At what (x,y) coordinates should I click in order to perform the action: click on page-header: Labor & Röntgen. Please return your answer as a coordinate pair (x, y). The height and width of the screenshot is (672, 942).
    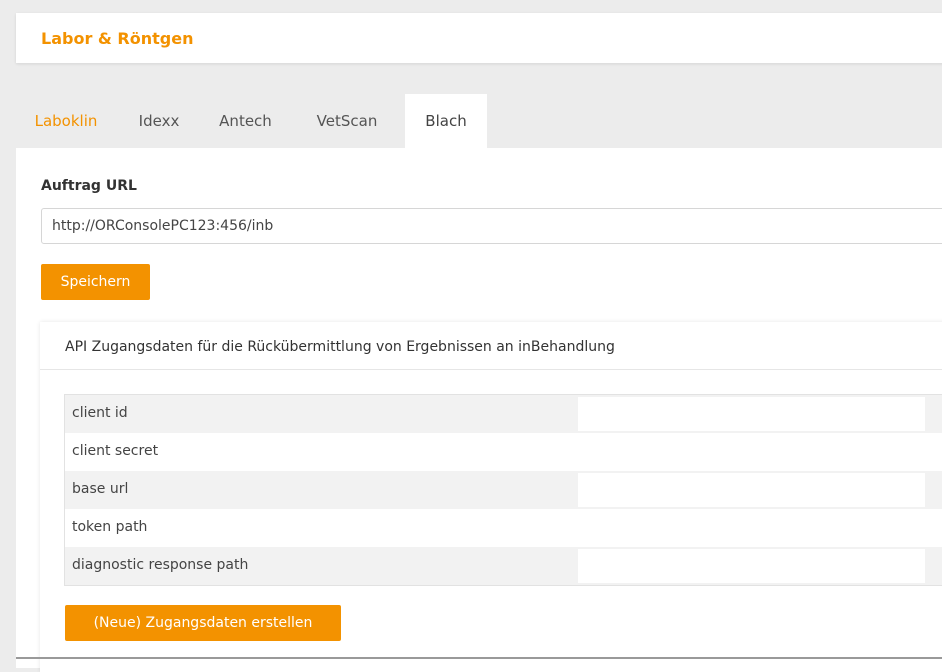
    Looking at the image, I should click on (479, 38).